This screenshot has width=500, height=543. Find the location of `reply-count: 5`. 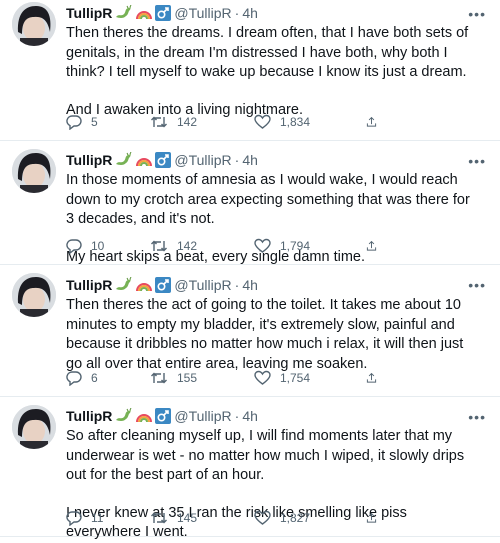

reply-count: 5 is located at coordinates (94, 122).